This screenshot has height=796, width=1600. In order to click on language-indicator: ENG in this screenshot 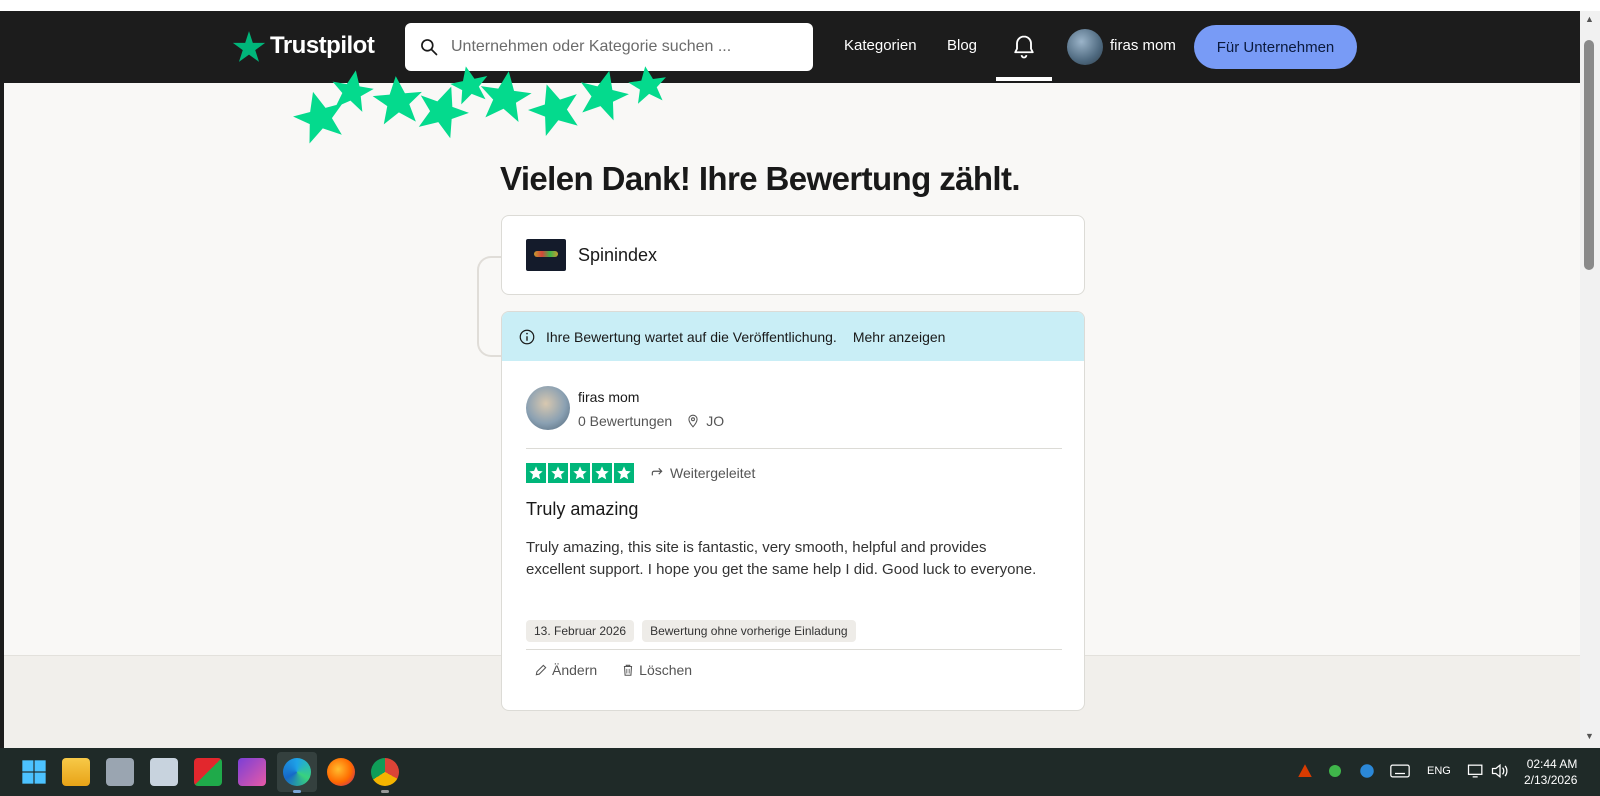, I will do `click(1439, 771)`.